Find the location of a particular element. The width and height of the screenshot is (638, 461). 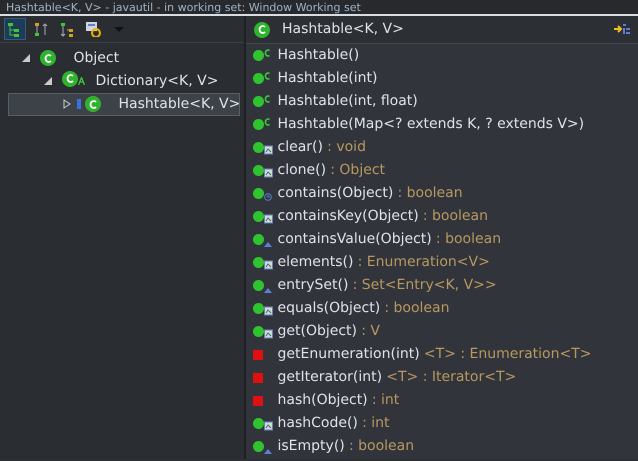

member-item: equals(Object) : boolean is located at coordinates (442, 308).